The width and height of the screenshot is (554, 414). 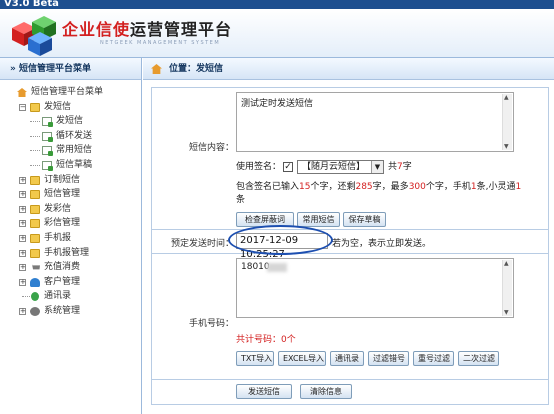 What do you see at coordinates (70, 282) in the screenshot?
I see `sidebar-item-customer-manage: + 客户管理` at bounding box center [70, 282].